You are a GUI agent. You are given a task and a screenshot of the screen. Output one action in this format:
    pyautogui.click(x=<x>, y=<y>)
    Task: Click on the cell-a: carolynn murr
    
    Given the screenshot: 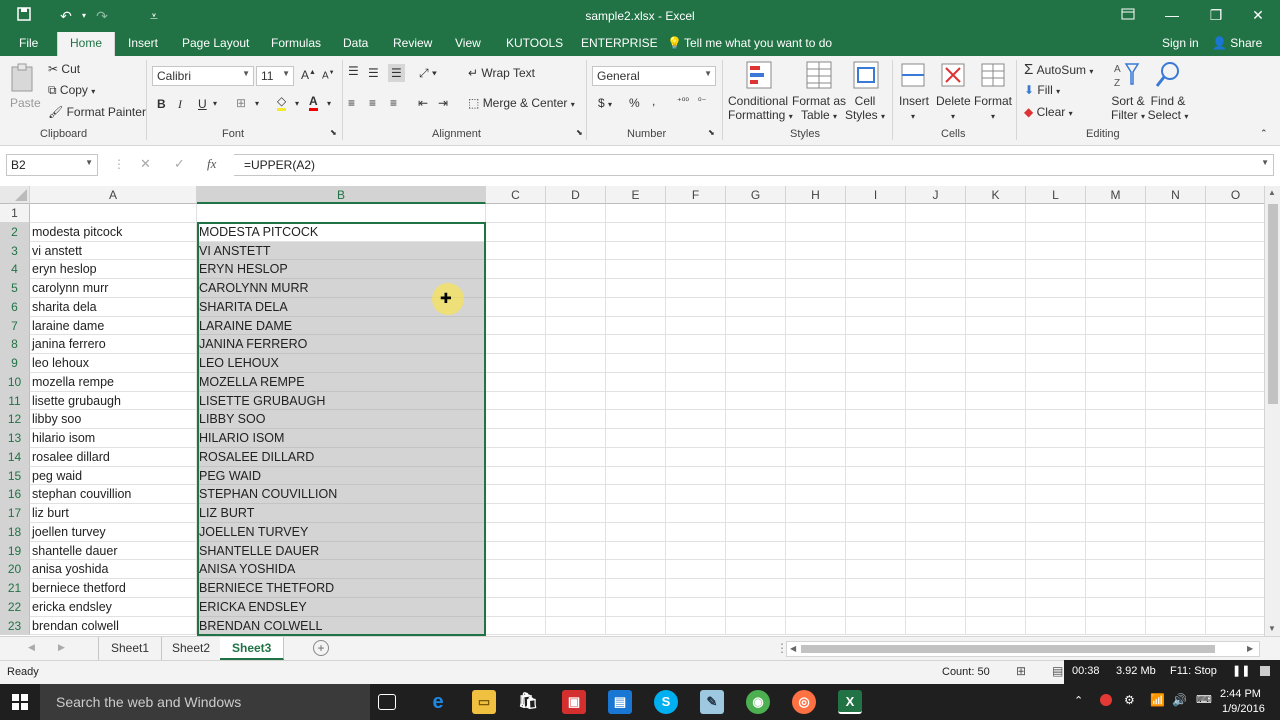 What is the action you would take?
    pyautogui.click(x=113, y=288)
    